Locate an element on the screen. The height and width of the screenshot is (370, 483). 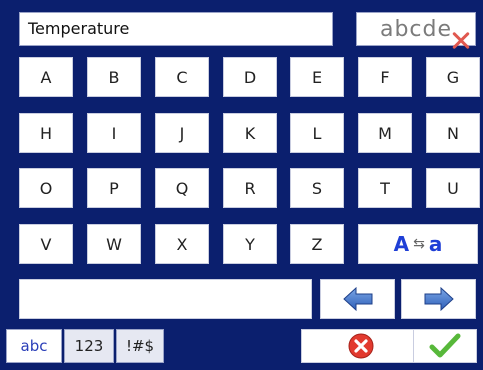
checkmark-icon is located at coordinates (445, 345).